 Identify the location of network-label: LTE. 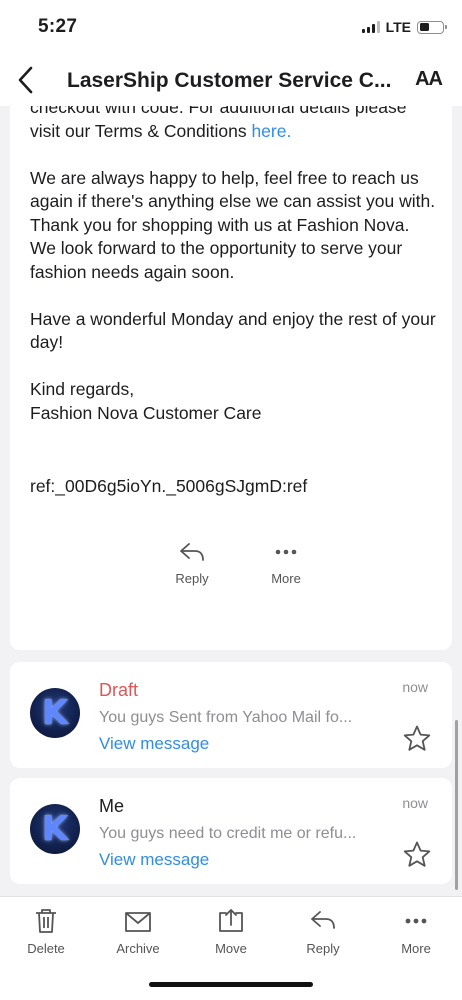
(398, 27).